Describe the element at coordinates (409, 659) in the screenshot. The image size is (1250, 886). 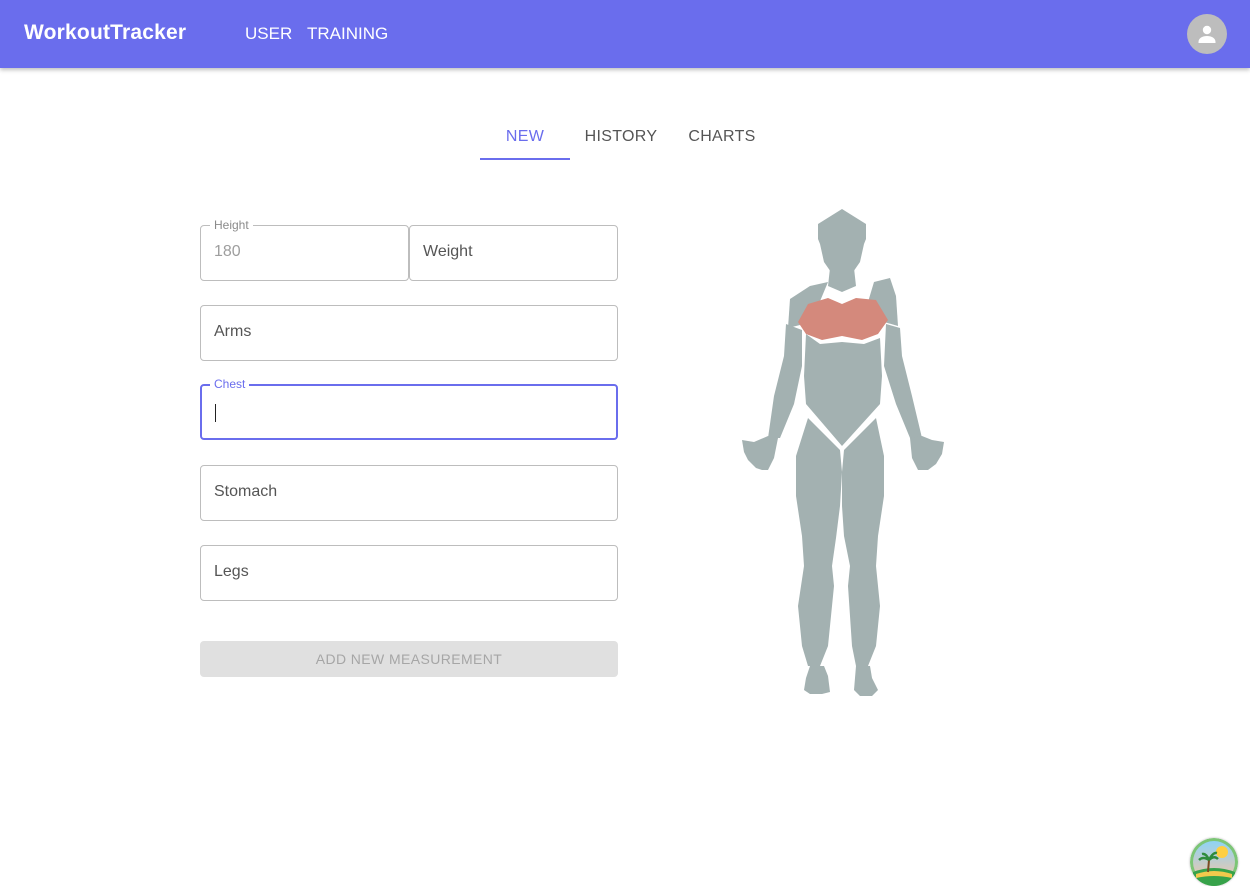
I see `add-measurement-button: ADD NEW MEASUREMENT` at that location.